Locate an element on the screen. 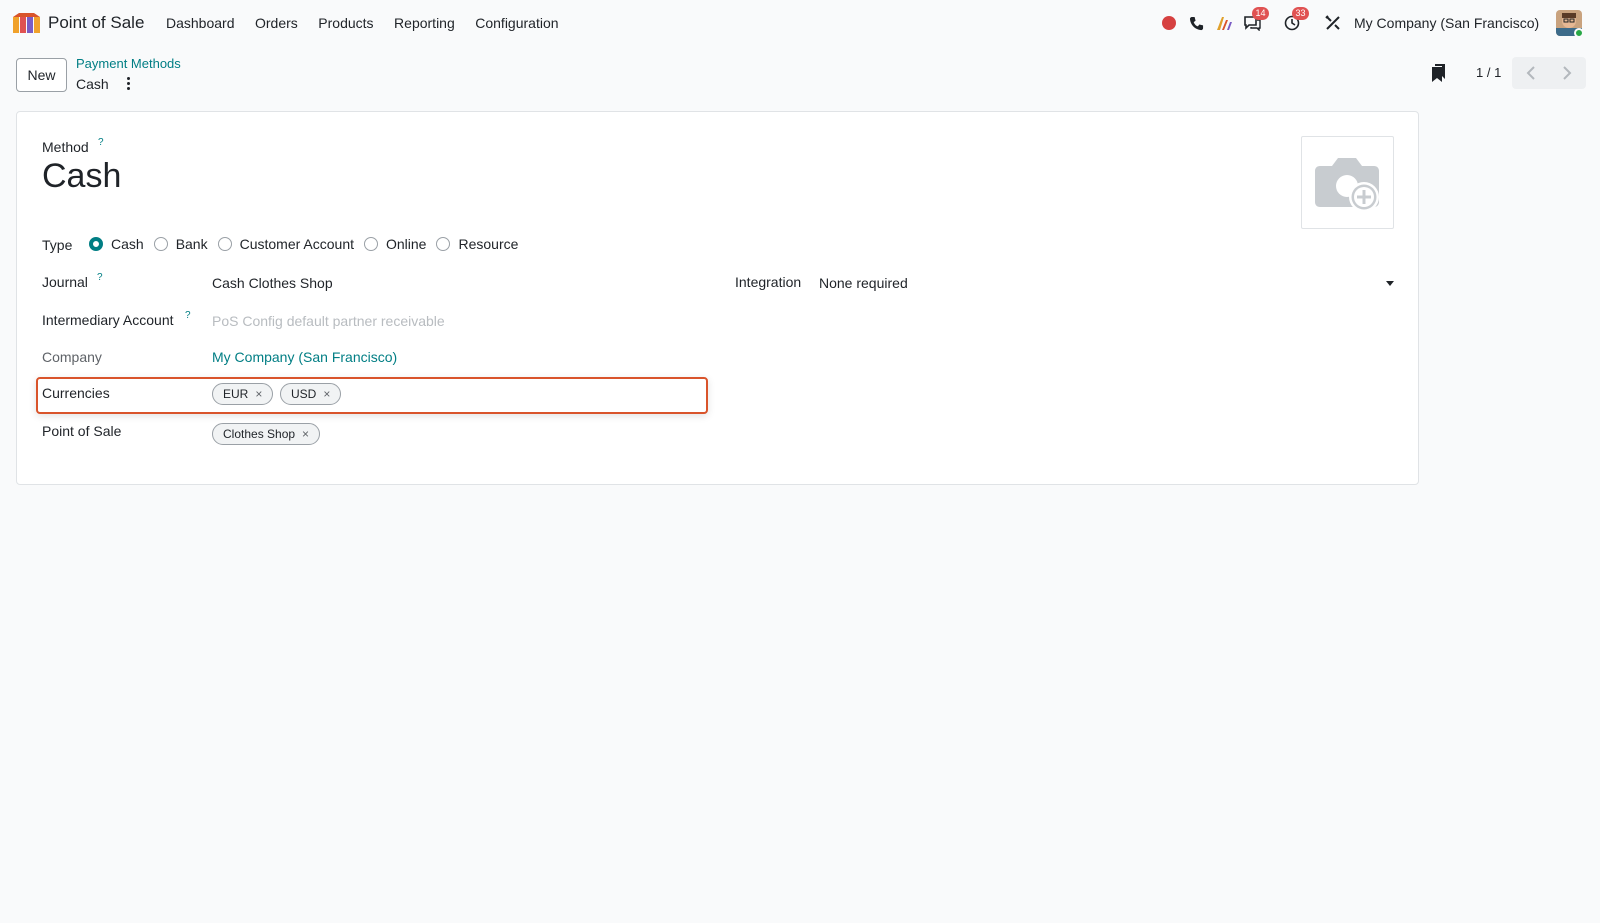 This screenshot has width=1600, height=923. record-icon is located at coordinates (1169, 23).